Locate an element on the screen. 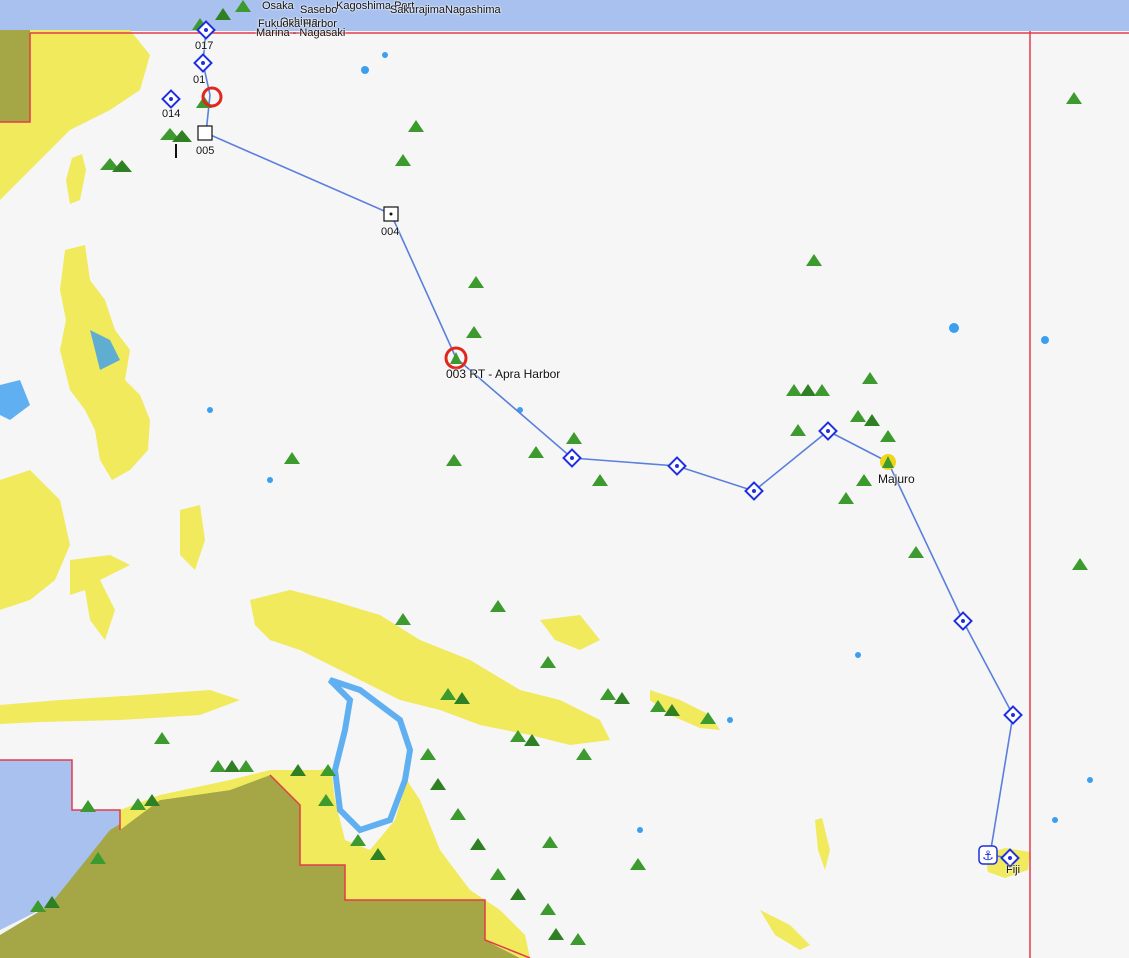 The width and height of the screenshot is (1129, 958). deep-water-top is located at coordinates (564, 15).